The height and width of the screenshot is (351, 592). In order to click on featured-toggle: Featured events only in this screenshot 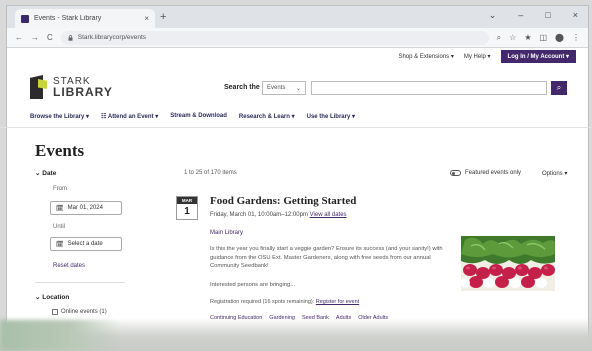, I will do `click(485, 173)`.